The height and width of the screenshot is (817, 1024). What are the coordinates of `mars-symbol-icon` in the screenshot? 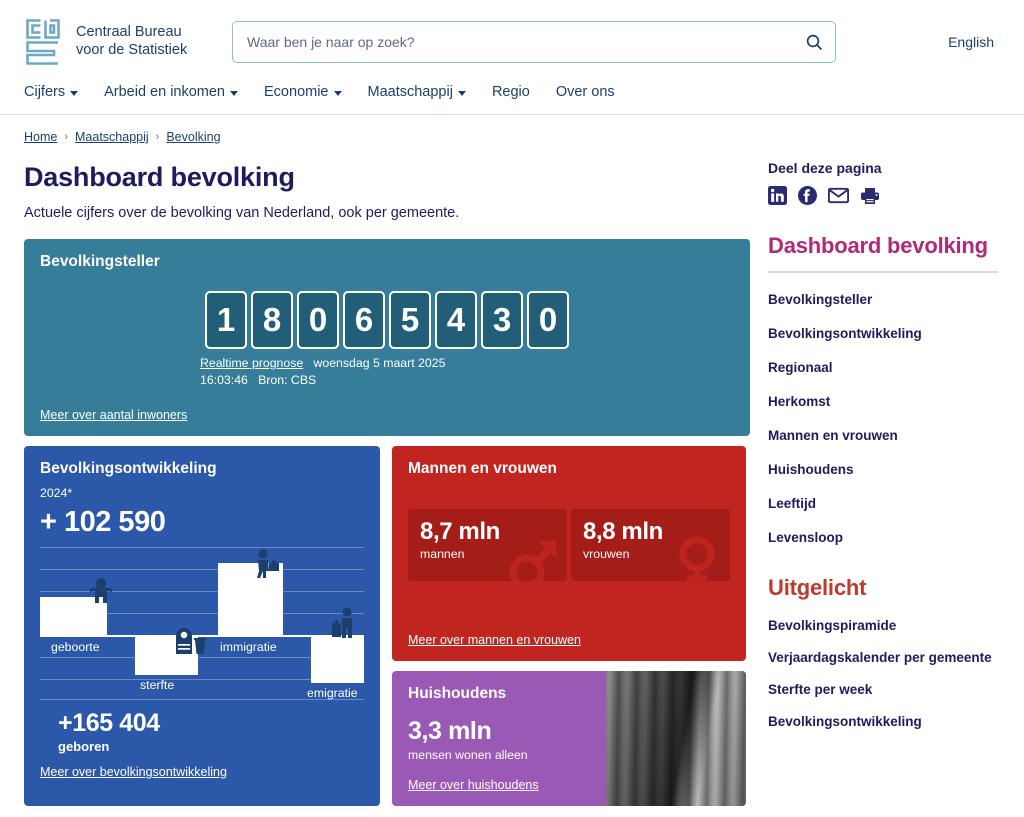 It's located at (534, 557).